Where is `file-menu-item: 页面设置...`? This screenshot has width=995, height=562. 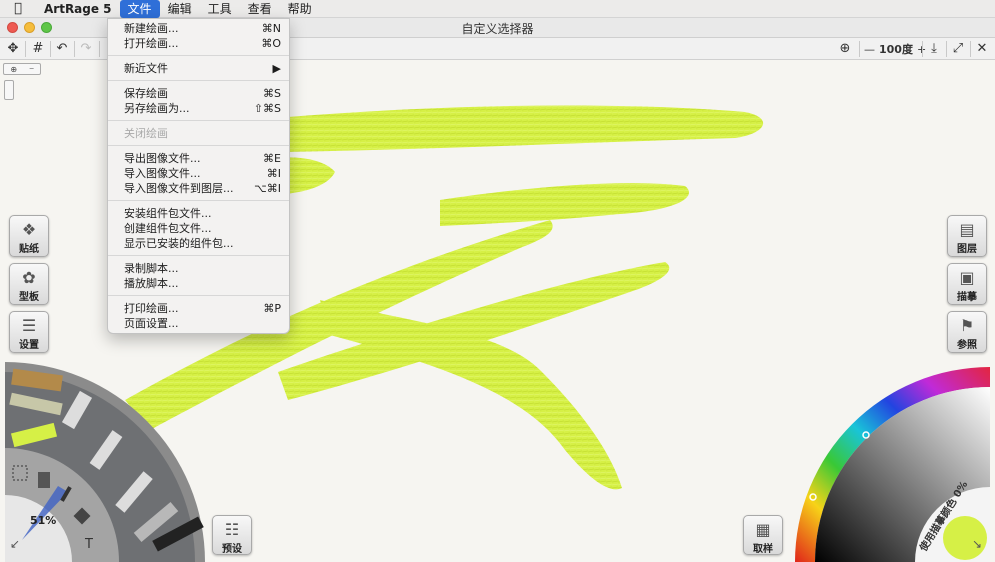 file-menu-item: 页面设置... is located at coordinates (198, 323).